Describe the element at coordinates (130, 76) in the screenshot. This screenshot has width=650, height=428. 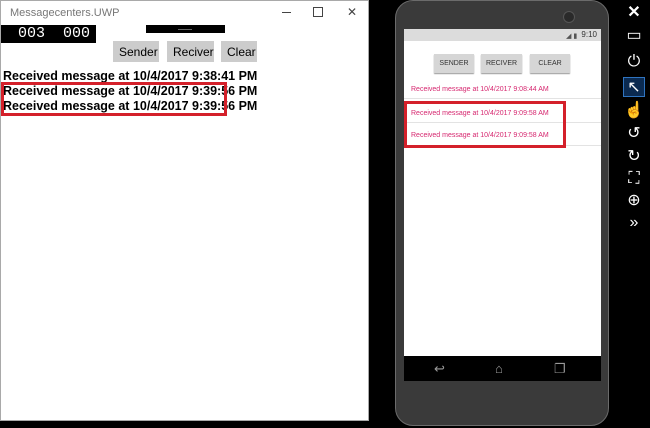
I see `message-item: Received message at 10/4/2017 9:38:41 PM` at that location.